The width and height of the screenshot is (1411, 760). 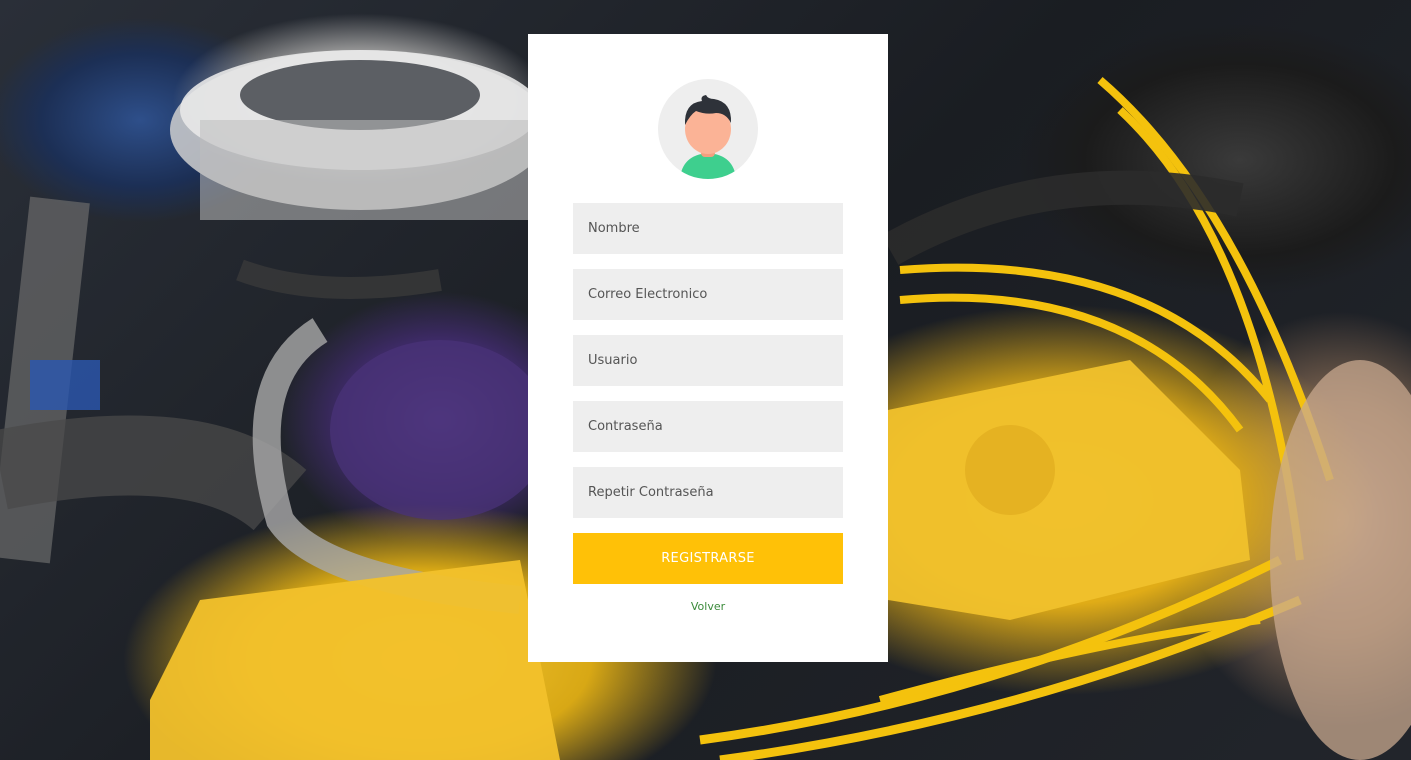 I want to click on email-input, so click(x=708, y=294).